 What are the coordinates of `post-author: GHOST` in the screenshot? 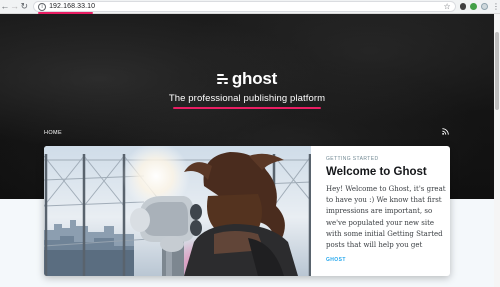 It's located at (336, 260).